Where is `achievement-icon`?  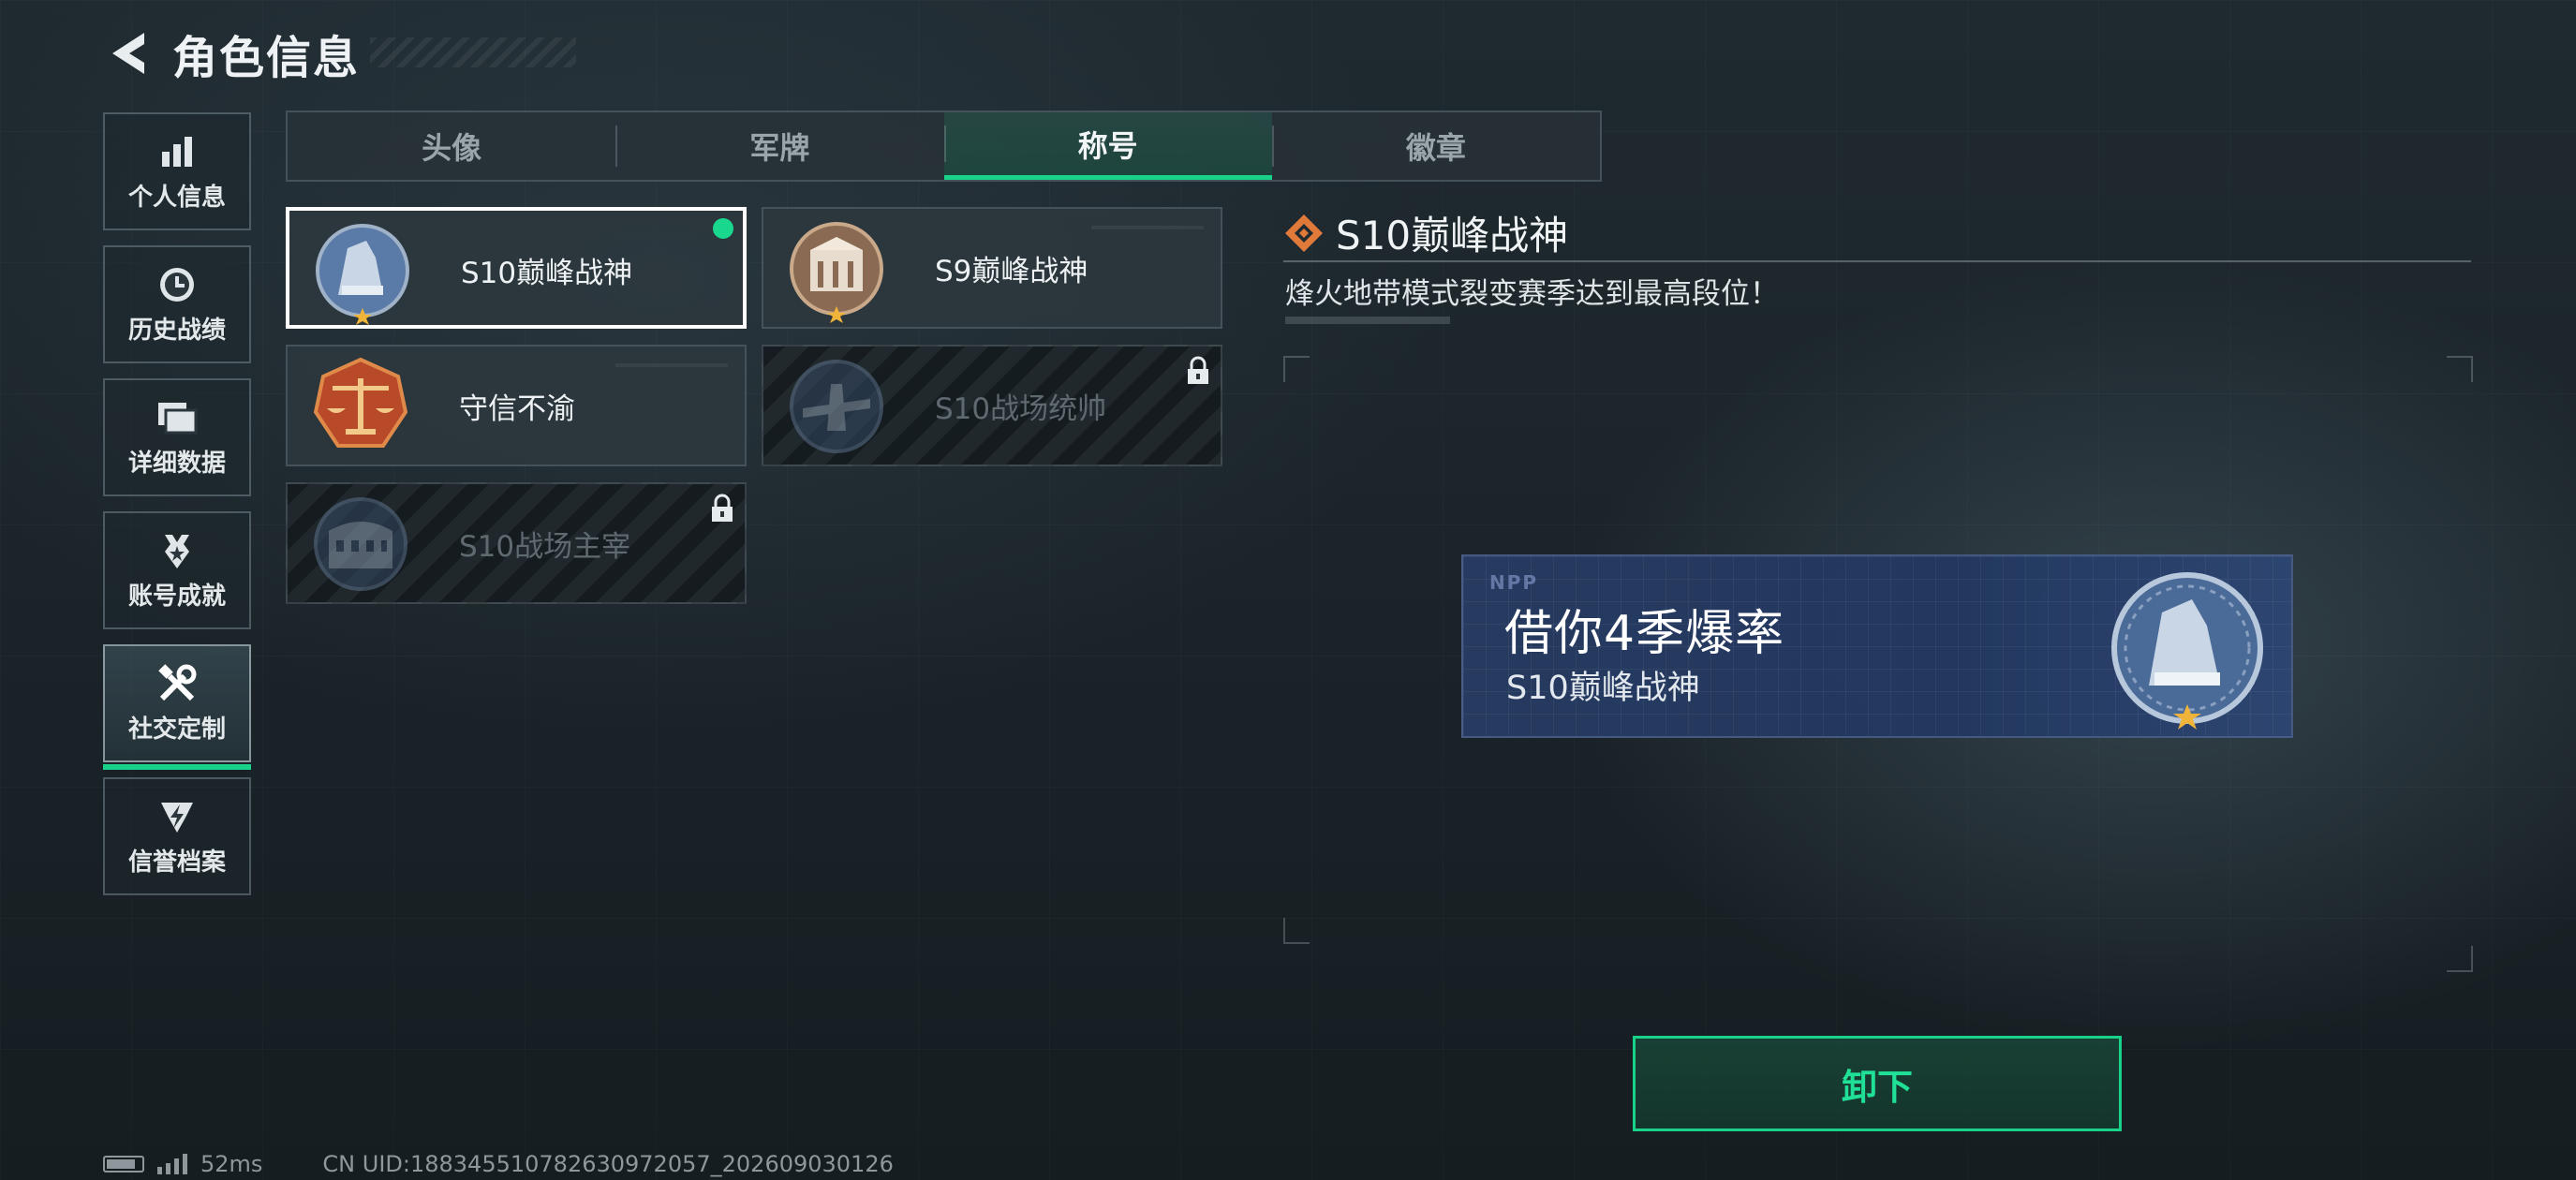
achievement-icon is located at coordinates (177, 550).